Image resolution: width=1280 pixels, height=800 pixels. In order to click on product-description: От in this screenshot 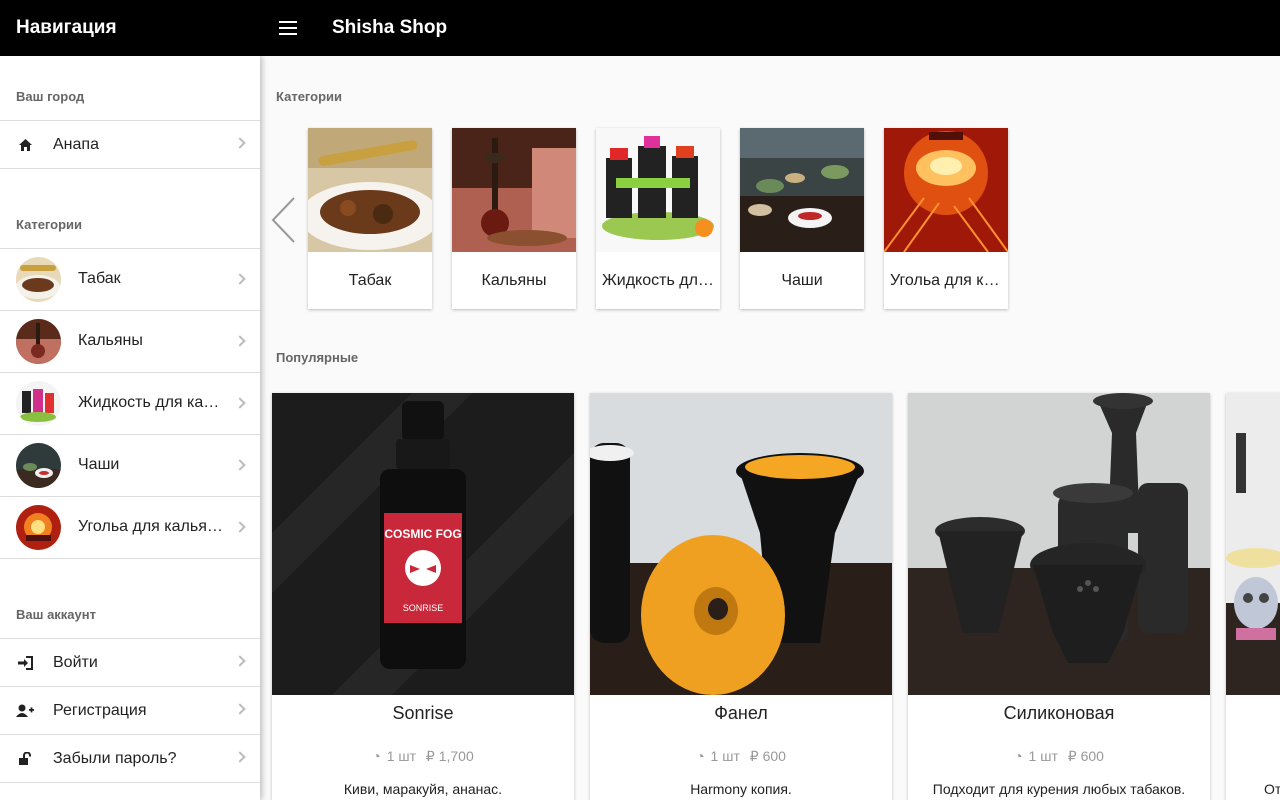, I will do `click(1272, 789)`.